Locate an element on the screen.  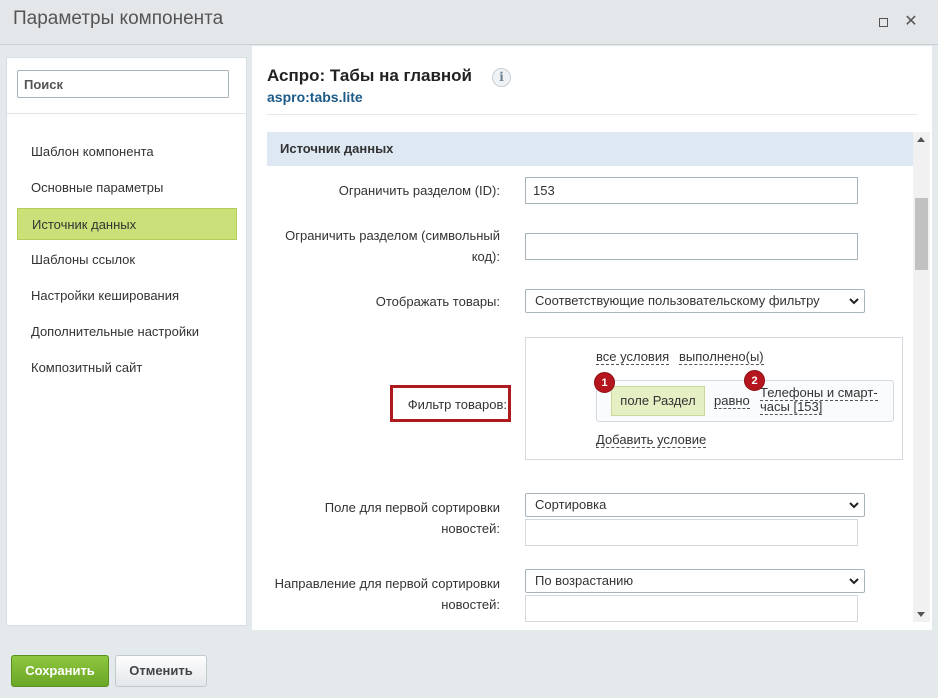
section-id-label: Ограничить разделом (ID): is located at coordinates (419, 190).